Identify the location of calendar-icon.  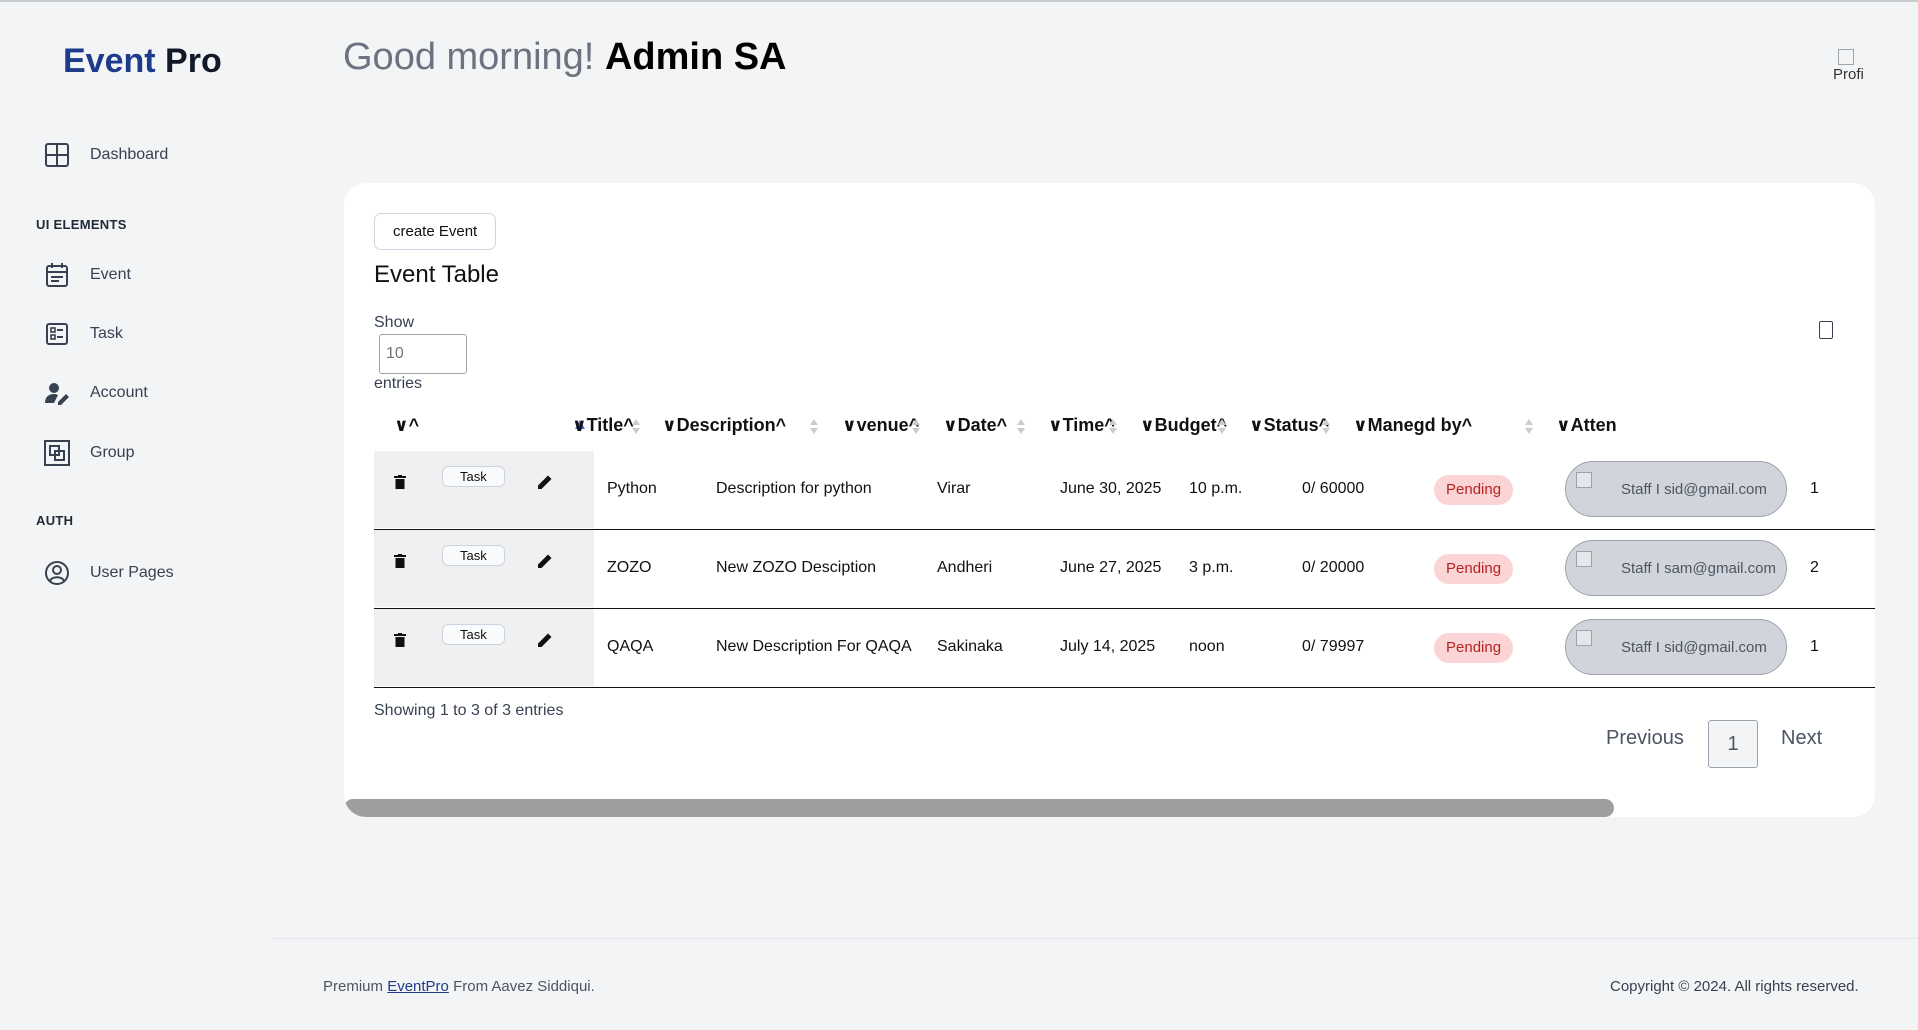
(57, 275).